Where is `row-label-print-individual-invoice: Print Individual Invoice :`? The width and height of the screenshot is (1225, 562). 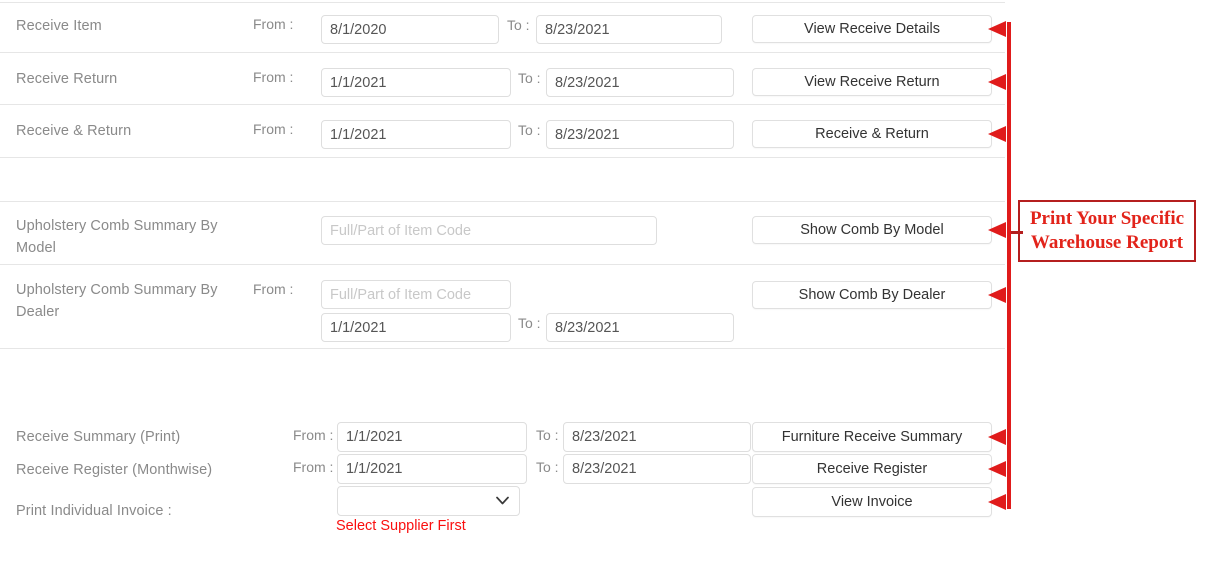
row-label-print-individual-invoice: Print Individual Invoice : is located at coordinates (94, 511).